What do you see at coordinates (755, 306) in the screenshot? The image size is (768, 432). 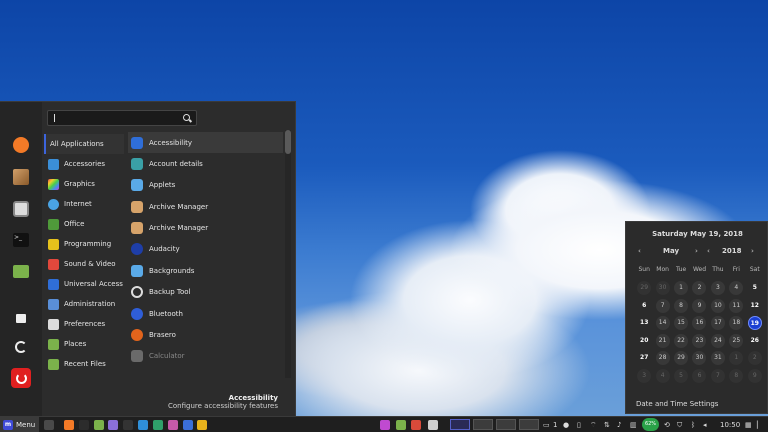 I see `calendar-day: 12` at bounding box center [755, 306].